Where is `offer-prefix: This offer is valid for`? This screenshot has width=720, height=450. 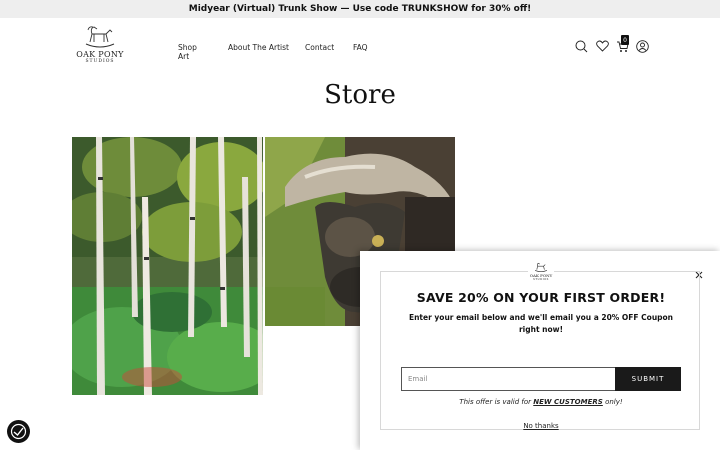 offer-prefix: This offer is valid for is located at coordinates (495, 402).